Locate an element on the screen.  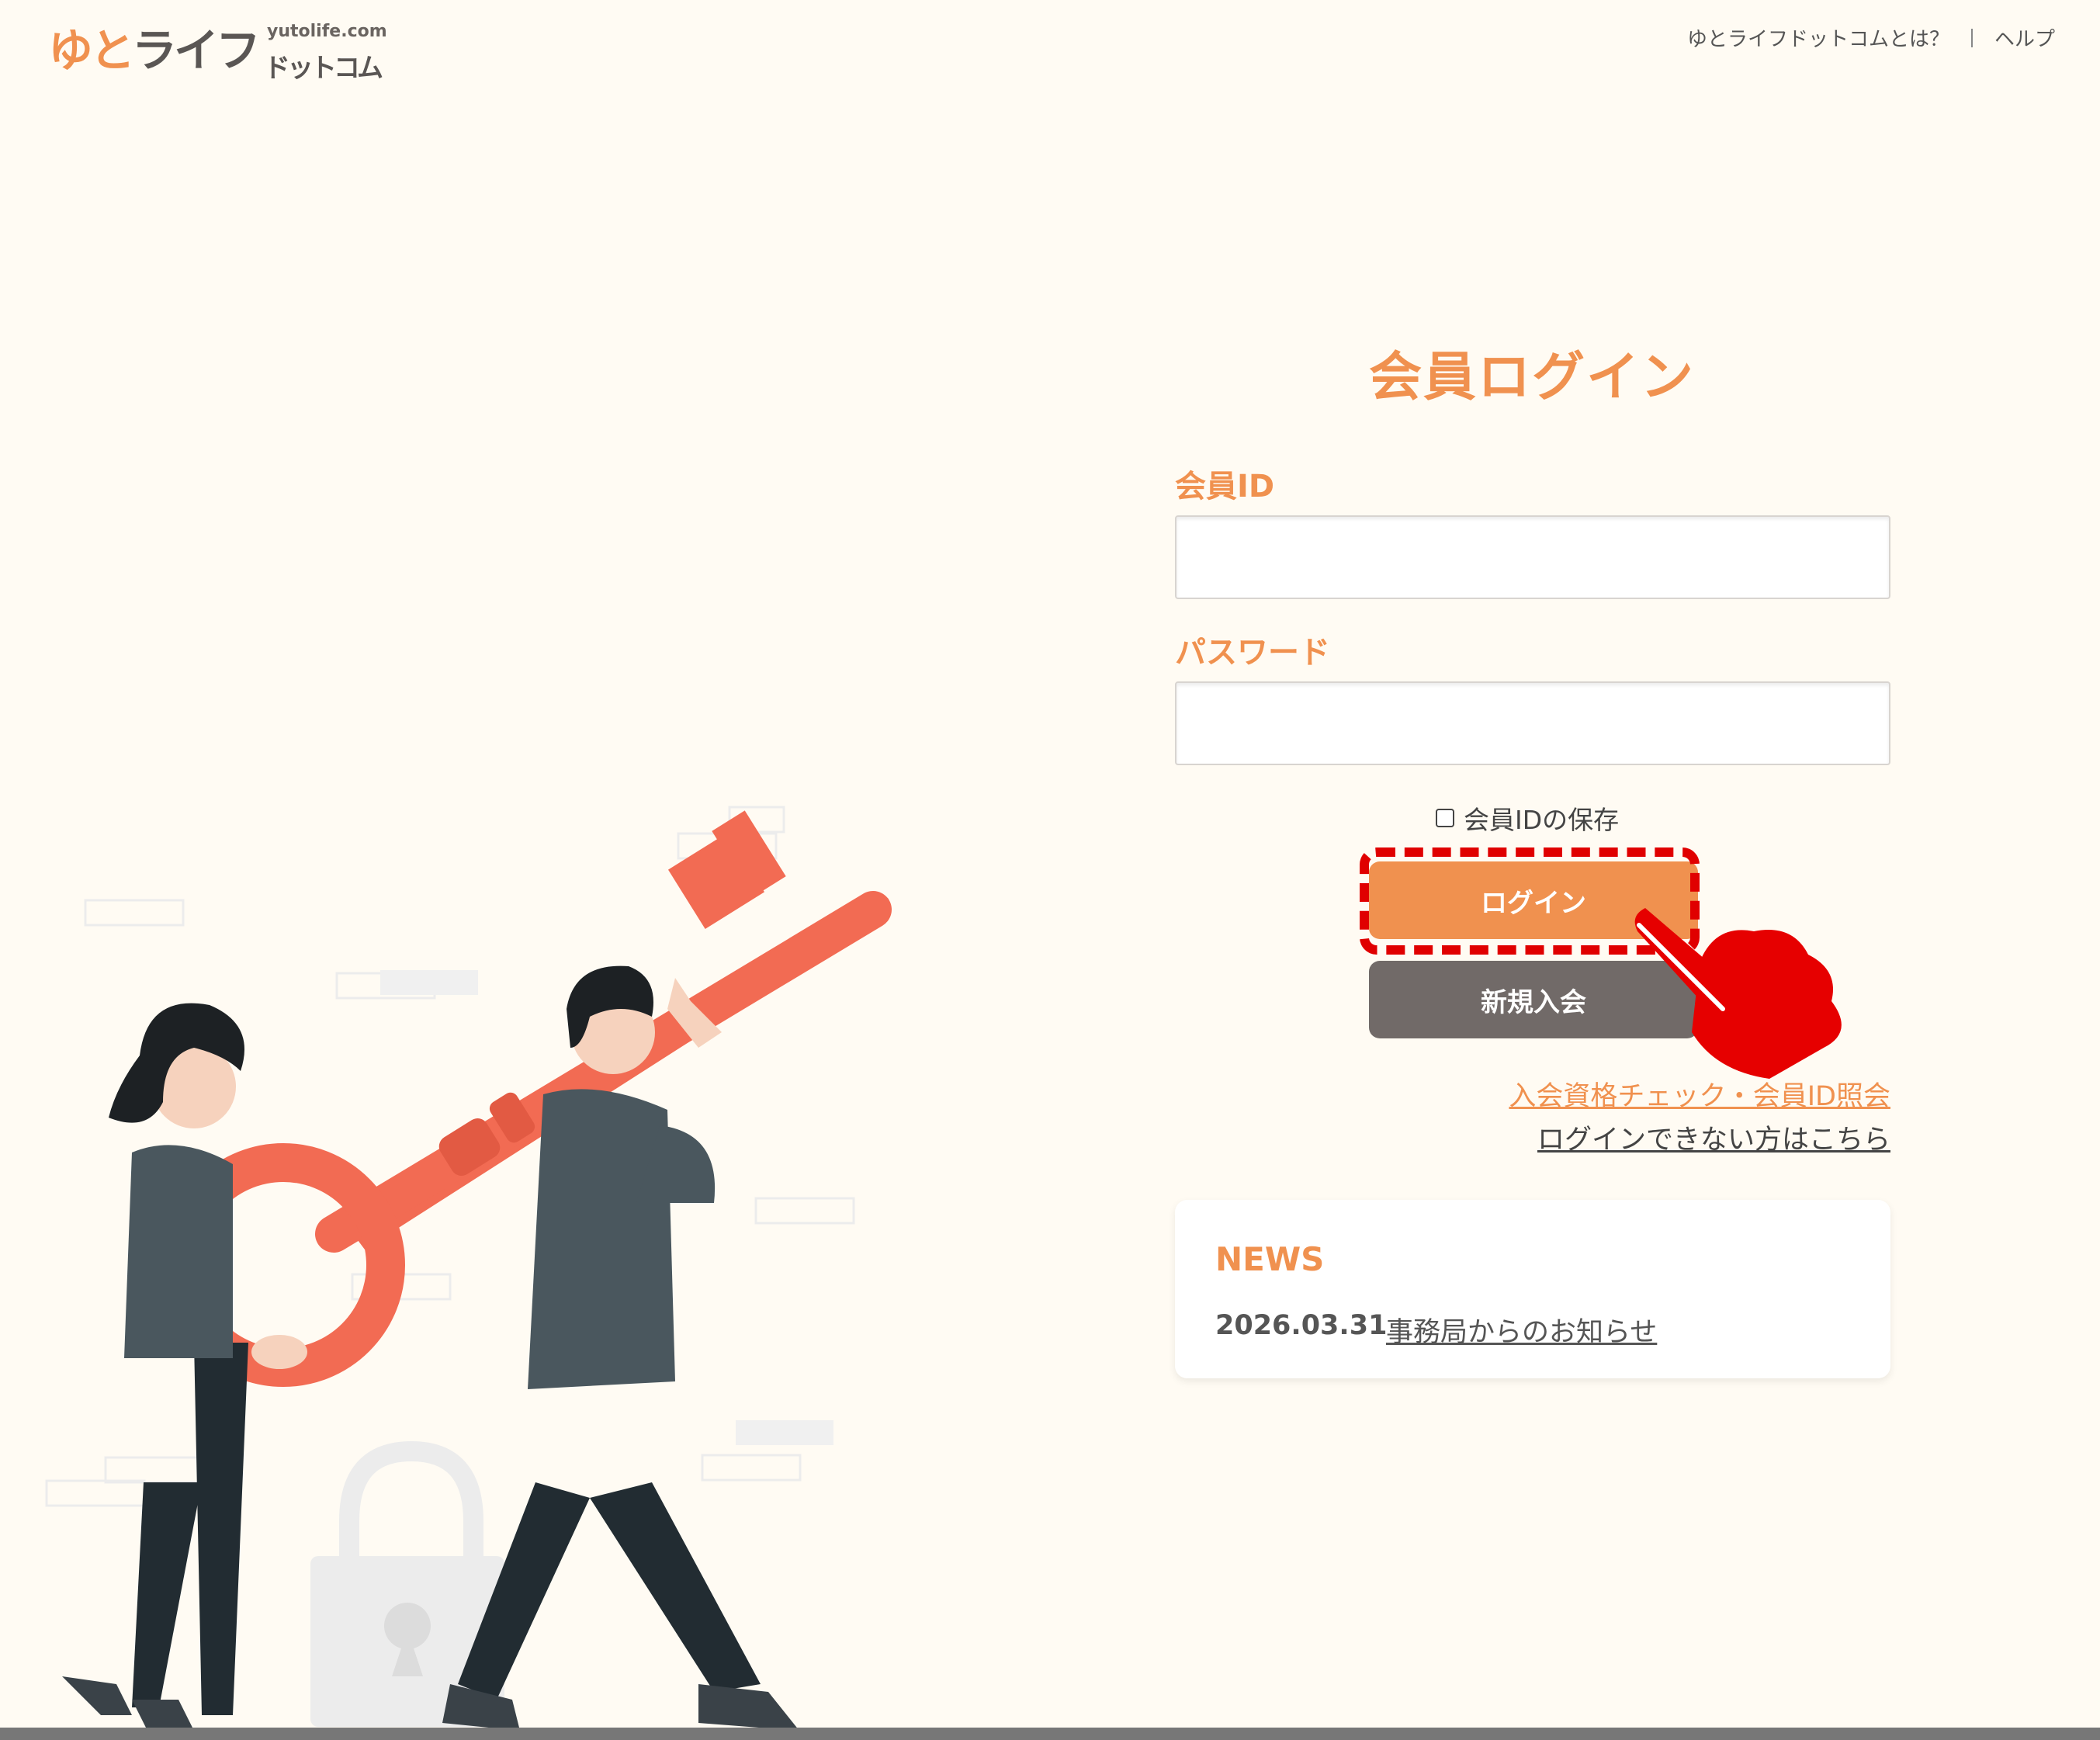
bottom-bar is located at coordinates (1050, 1734).